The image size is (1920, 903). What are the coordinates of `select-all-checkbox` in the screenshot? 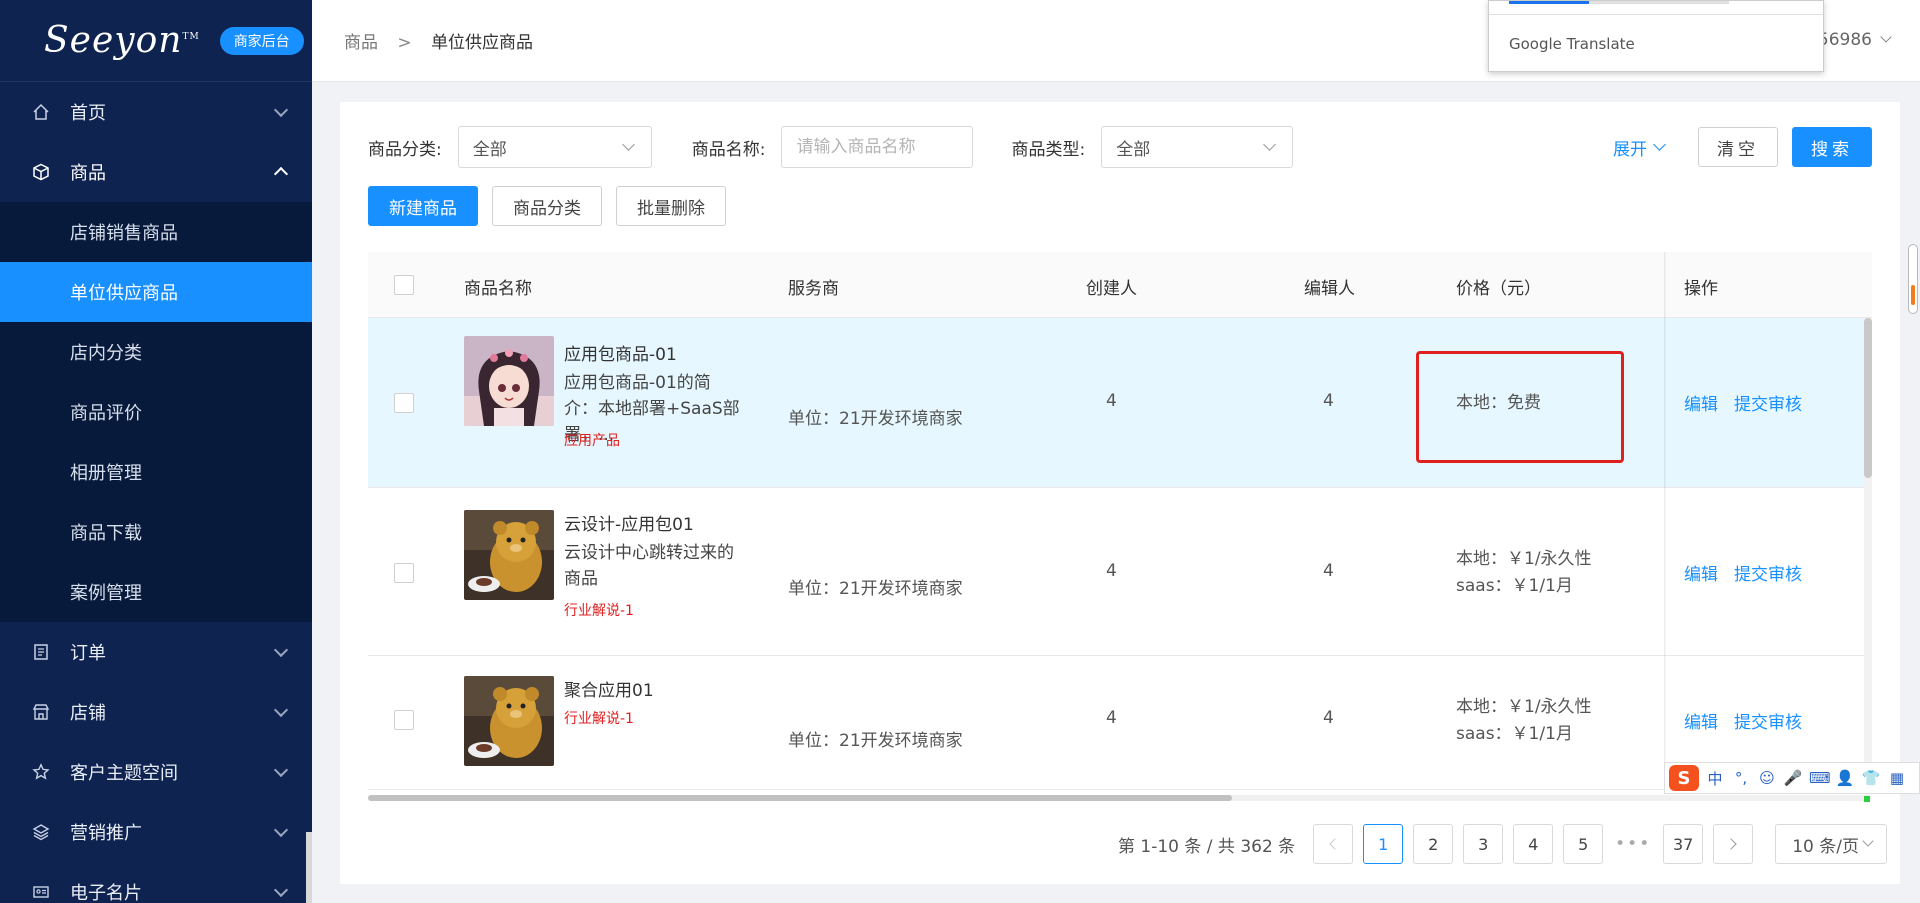 It's located at (404, 285).